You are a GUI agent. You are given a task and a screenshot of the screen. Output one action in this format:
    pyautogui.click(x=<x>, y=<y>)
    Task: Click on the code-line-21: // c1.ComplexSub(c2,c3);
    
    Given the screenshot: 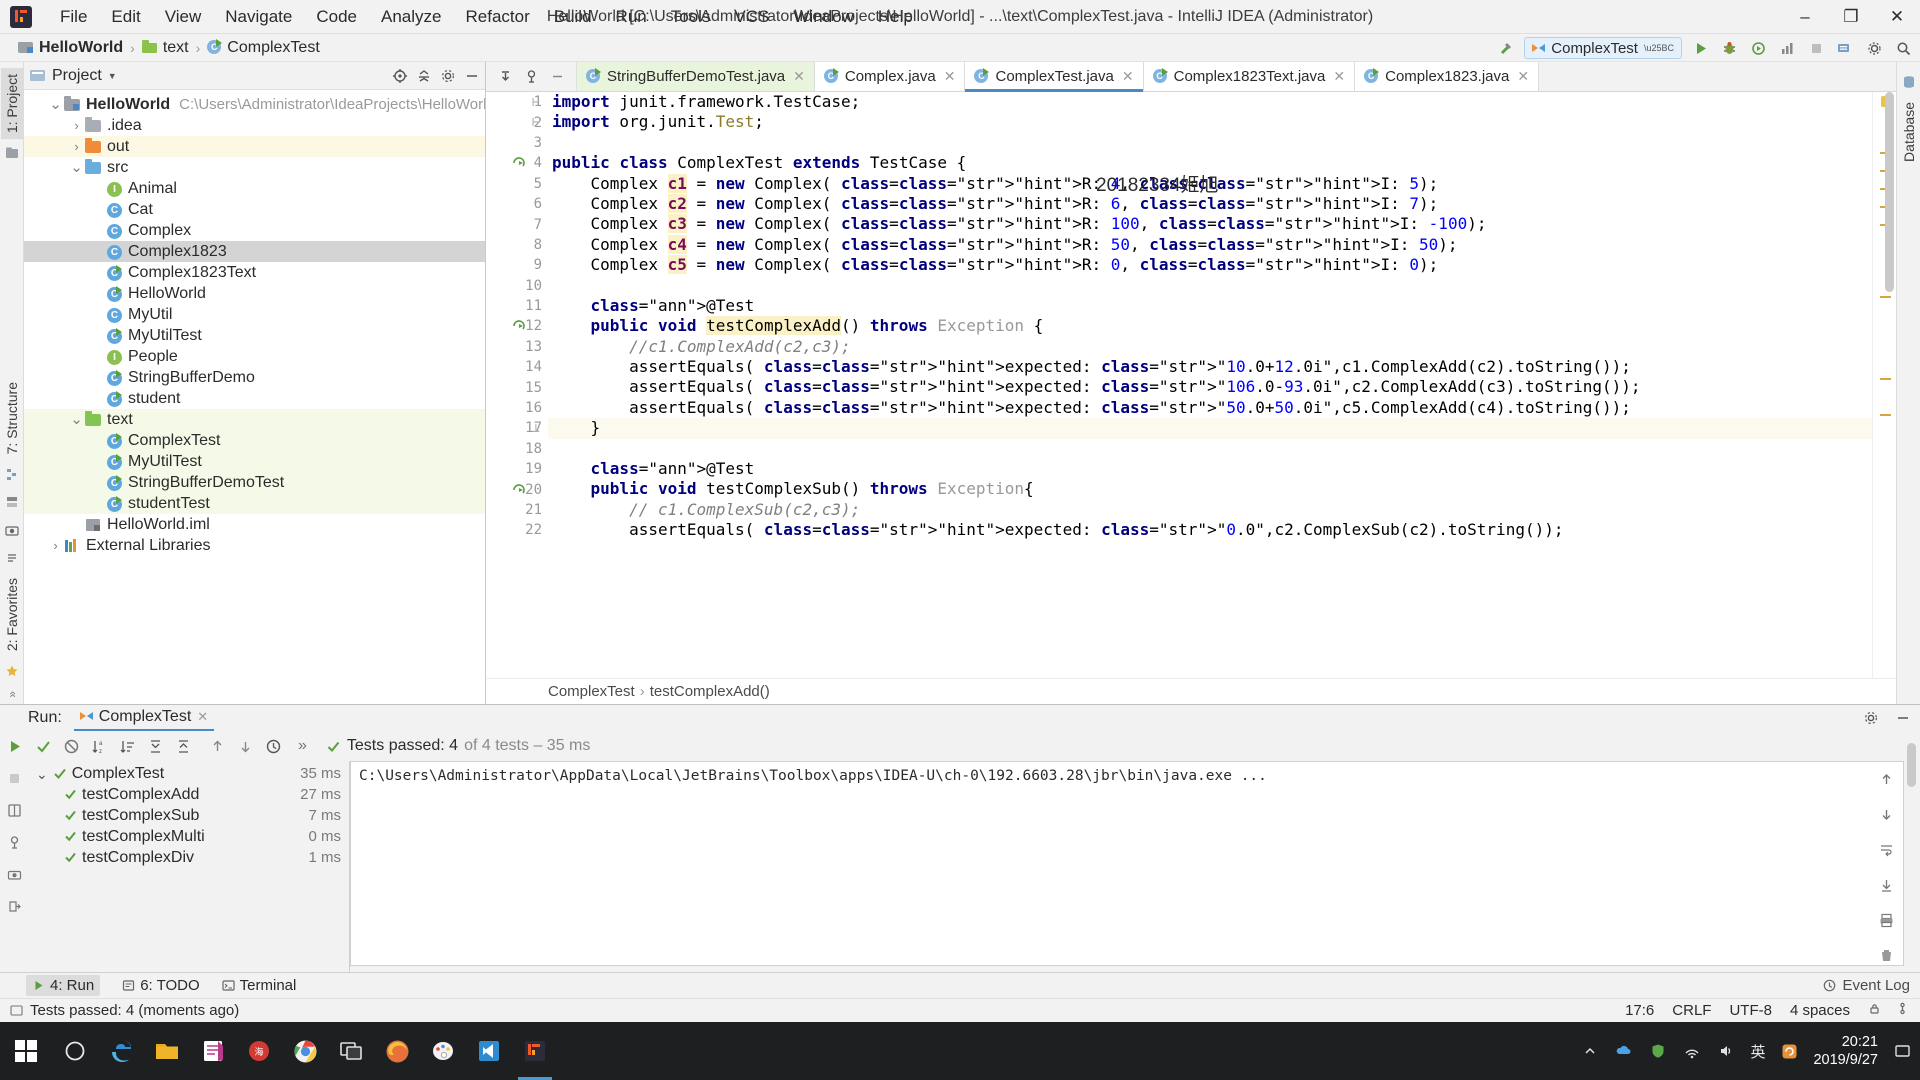 What is the action you would take?
    pyautogui.click(x=1210, y=510)
    